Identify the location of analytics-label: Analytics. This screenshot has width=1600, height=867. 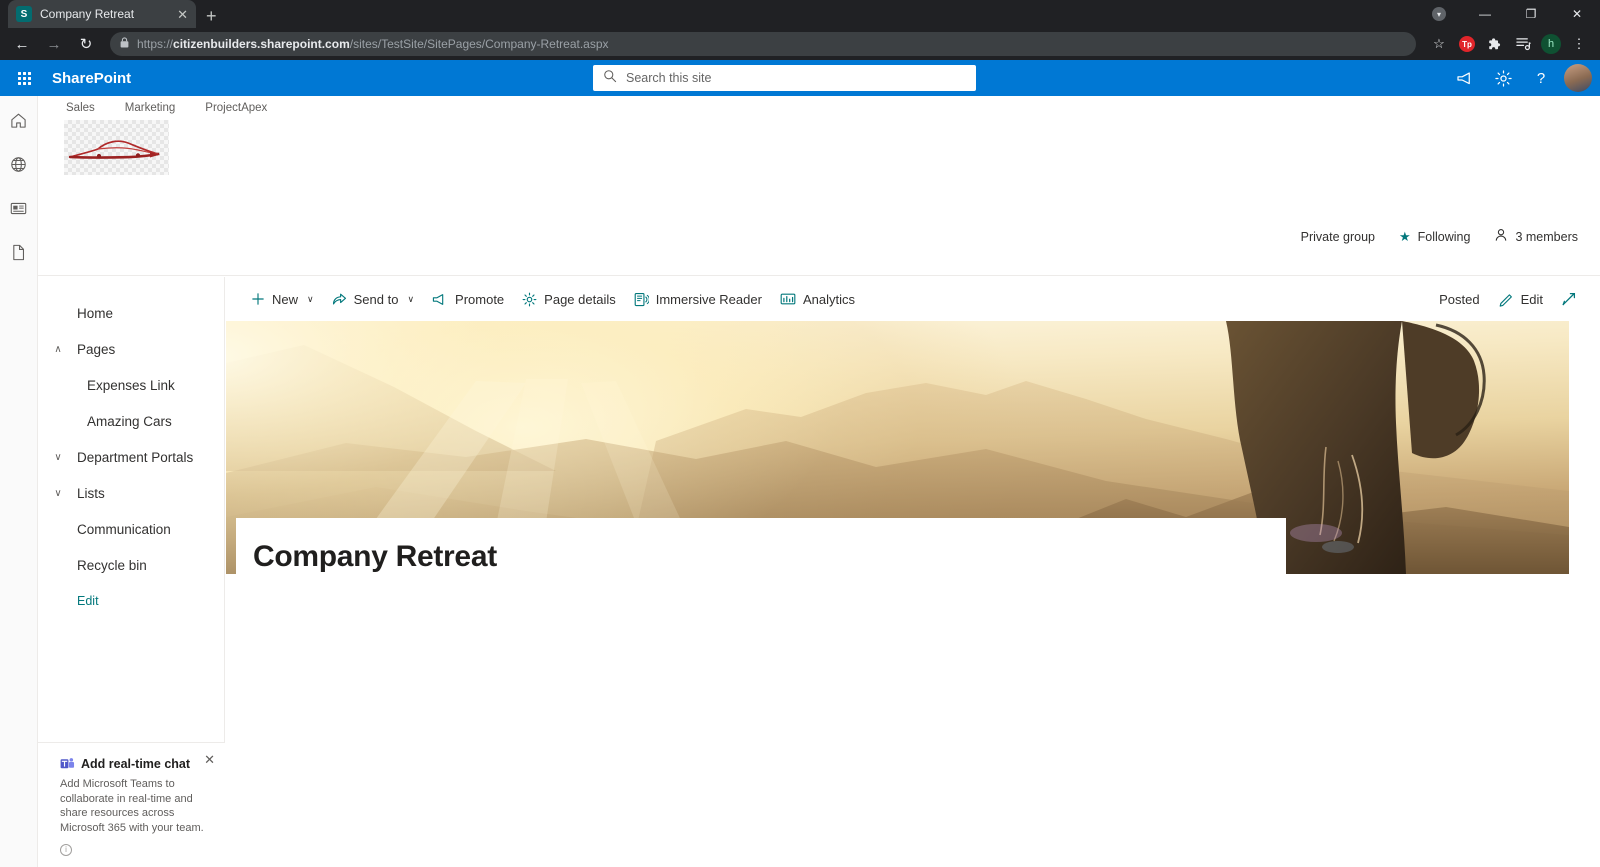
(828, 299).